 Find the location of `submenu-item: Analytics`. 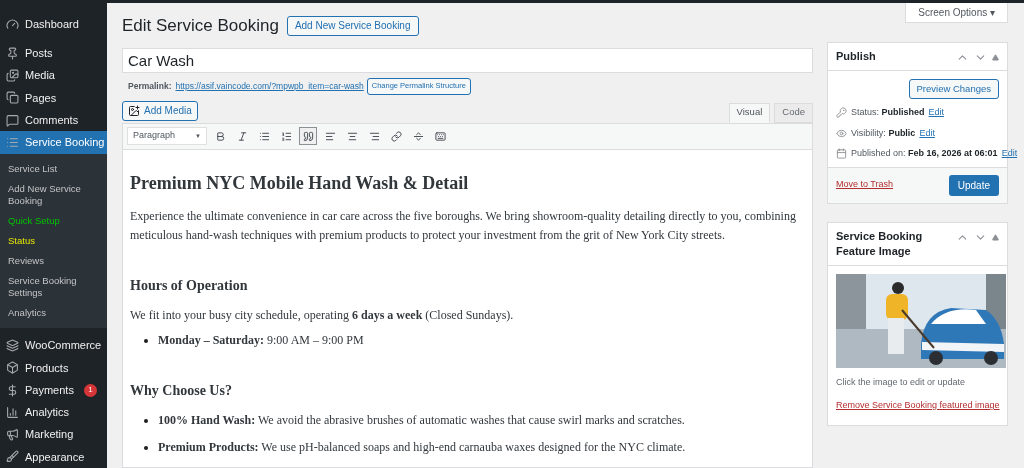

submenu-item: Analytics is located at coordinates (53, 312).